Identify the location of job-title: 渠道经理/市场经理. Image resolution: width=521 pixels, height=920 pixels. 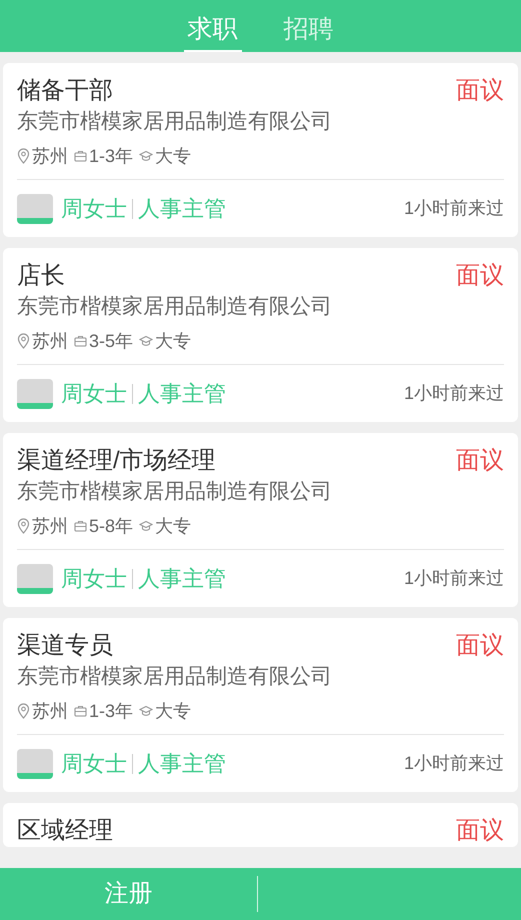
(116, 461).